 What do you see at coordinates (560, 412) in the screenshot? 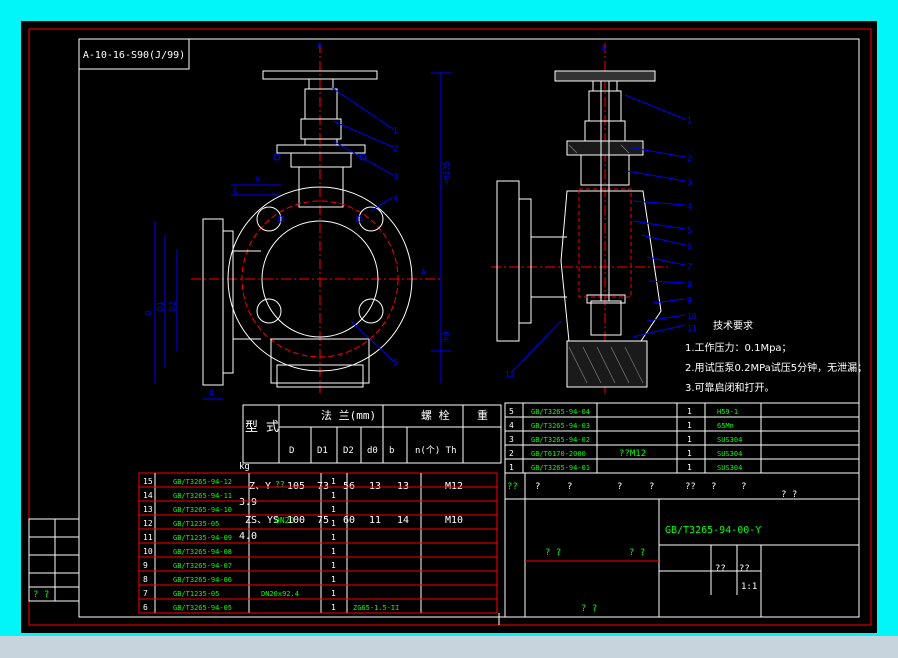
I see `part-code: GB/T3265-94-04` at bounding box center [560, 412].